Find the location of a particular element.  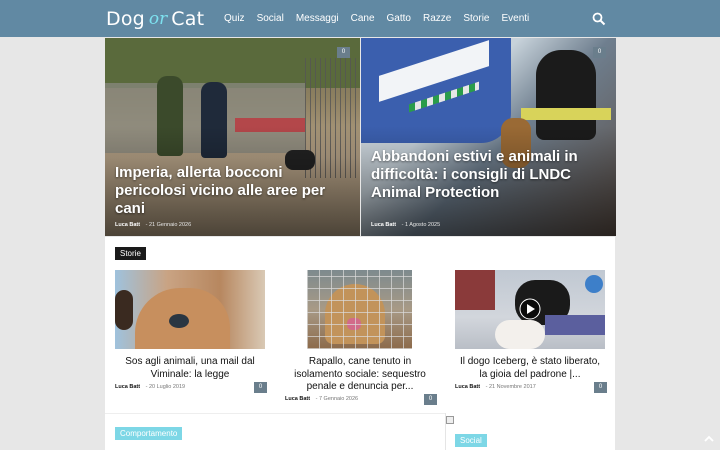

nav-item-social: Social is located at coordinates (270, 18).